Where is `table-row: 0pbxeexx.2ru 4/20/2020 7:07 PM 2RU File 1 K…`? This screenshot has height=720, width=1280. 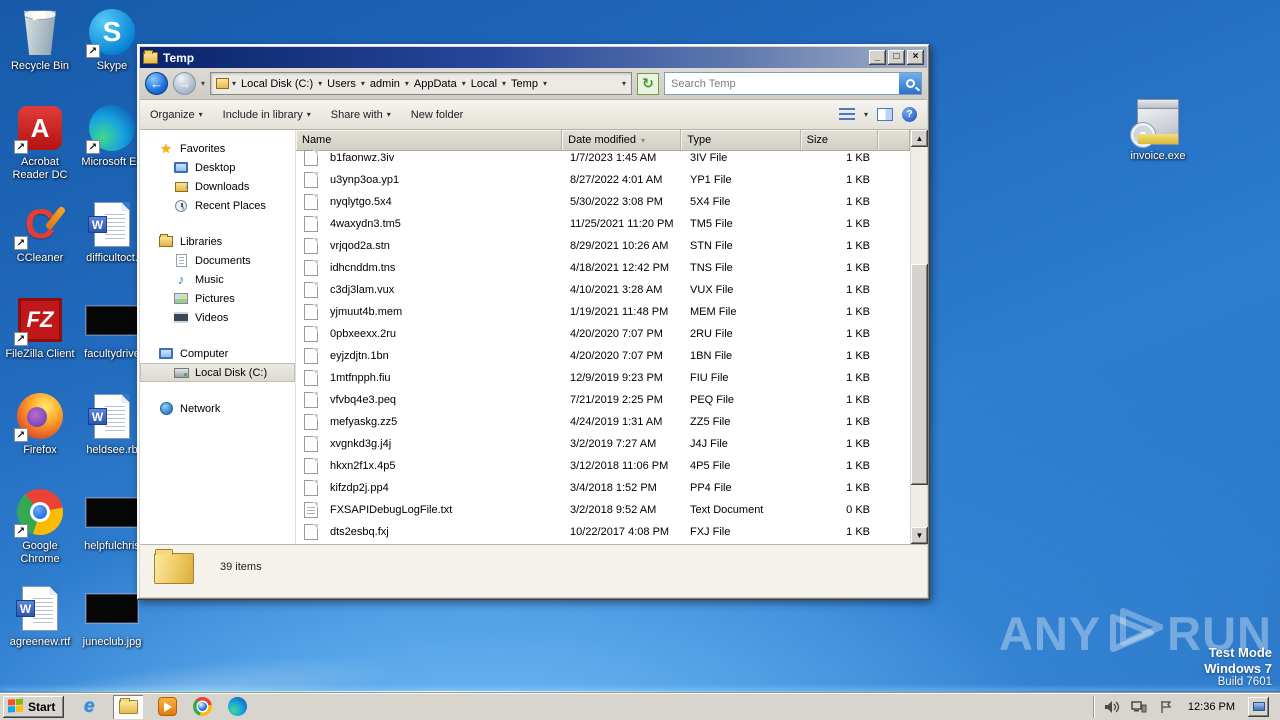
table-row: 0pbxeexx.2ru 4/20/2020 7:07 PM 2RU File 1 K… is located at coordinates (603, 334).